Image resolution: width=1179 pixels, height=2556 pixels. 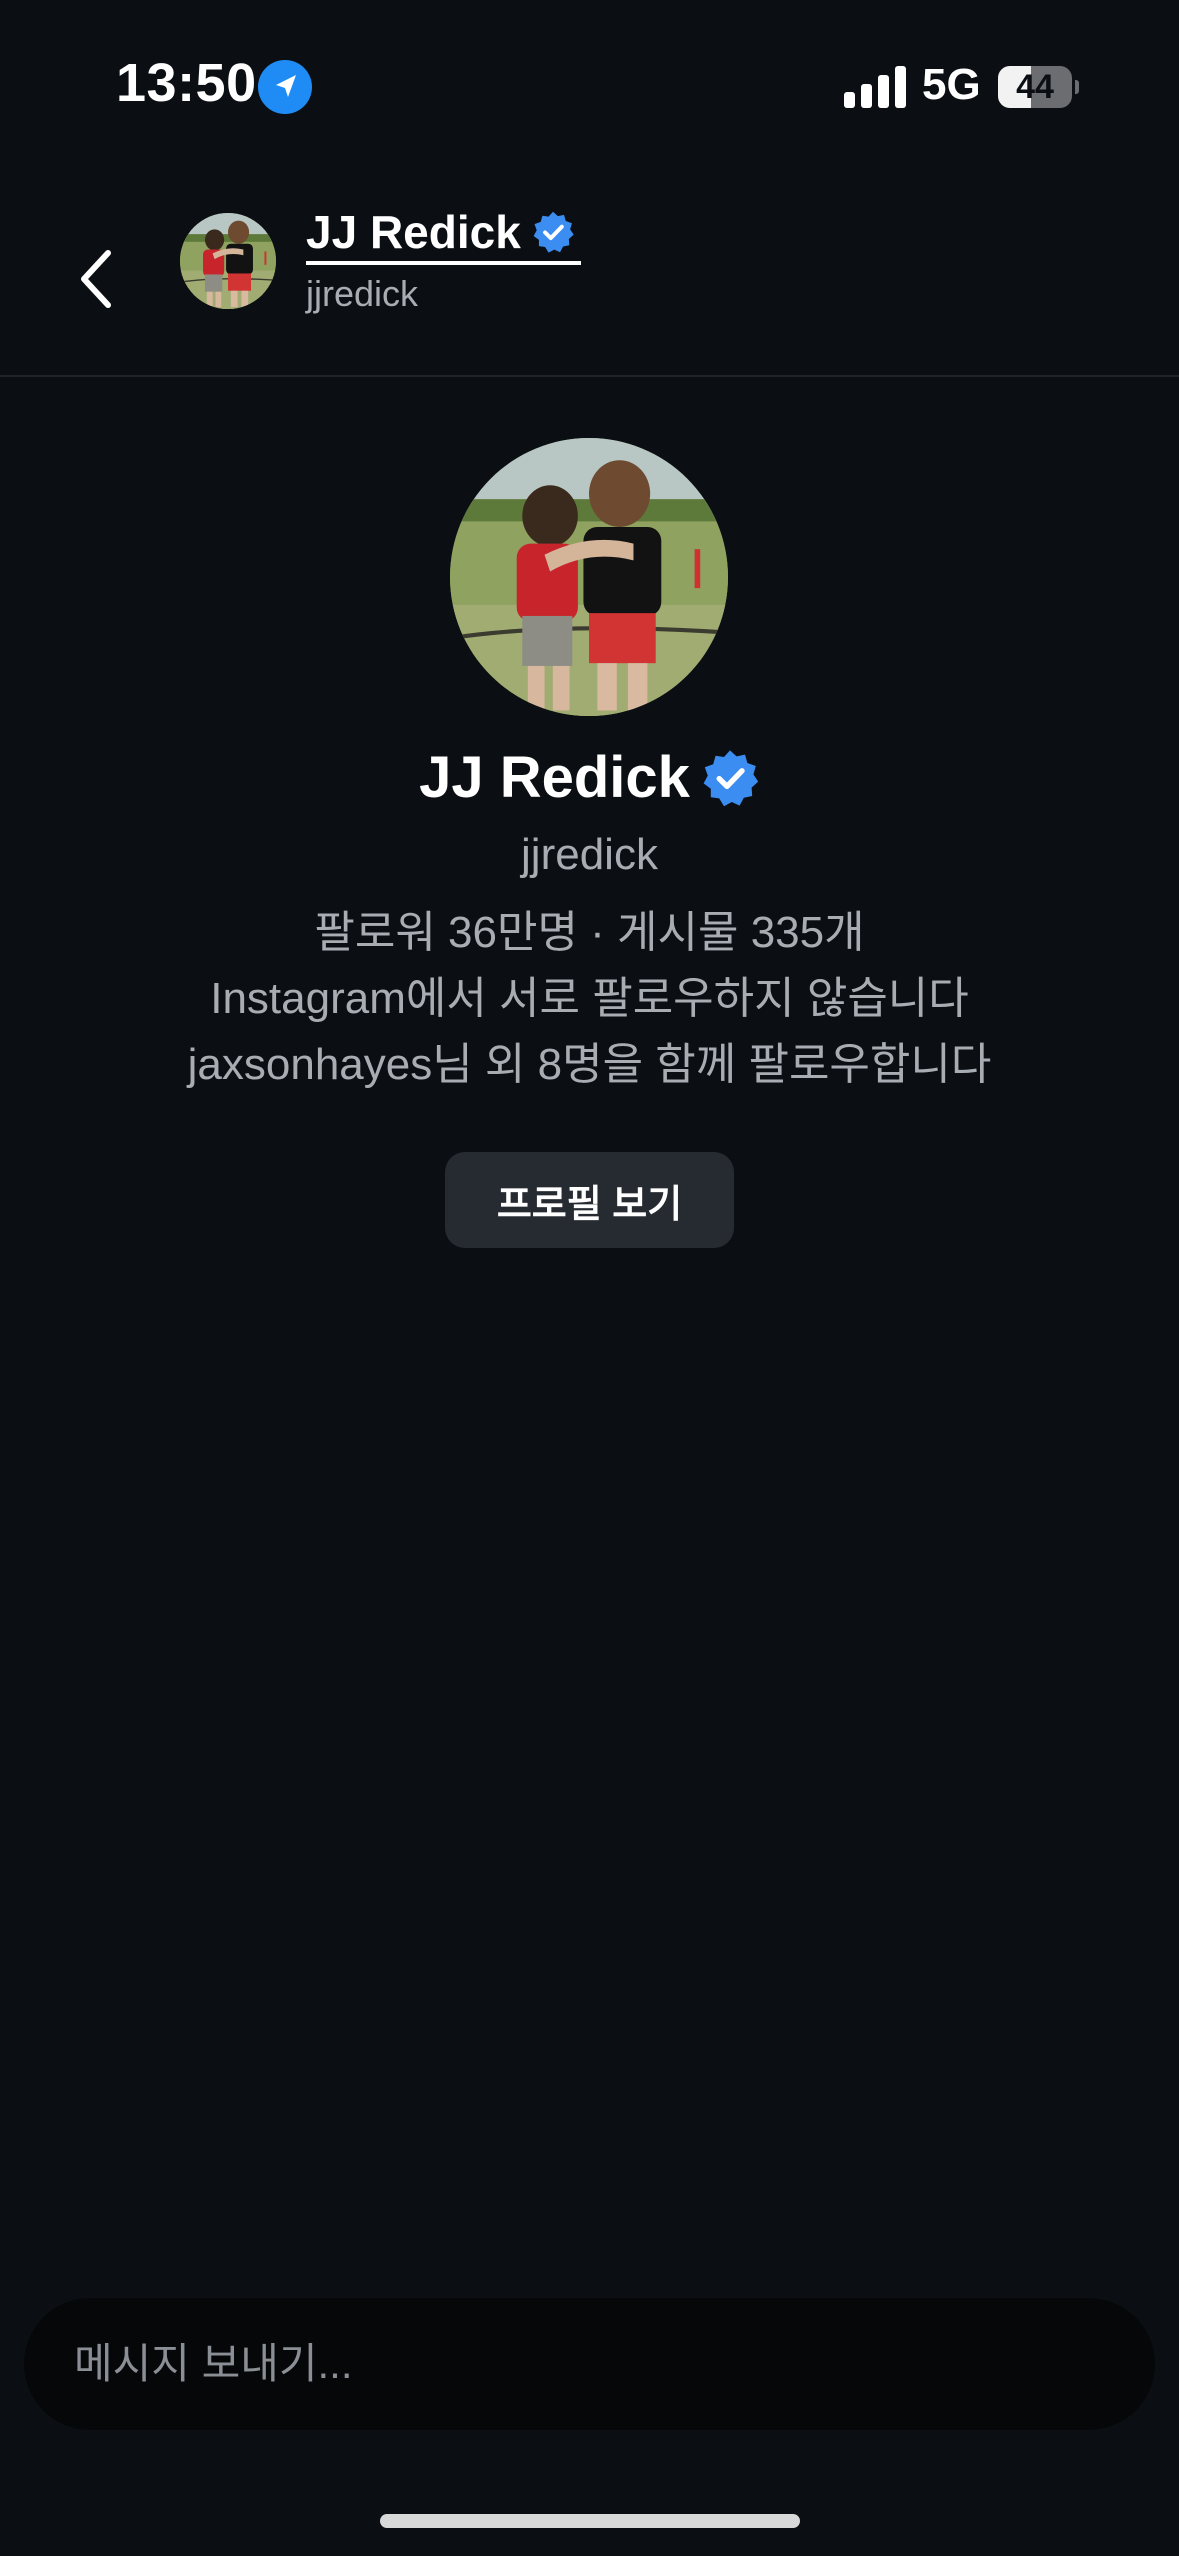 I want to click on back-button, so click(x=96, y=275).